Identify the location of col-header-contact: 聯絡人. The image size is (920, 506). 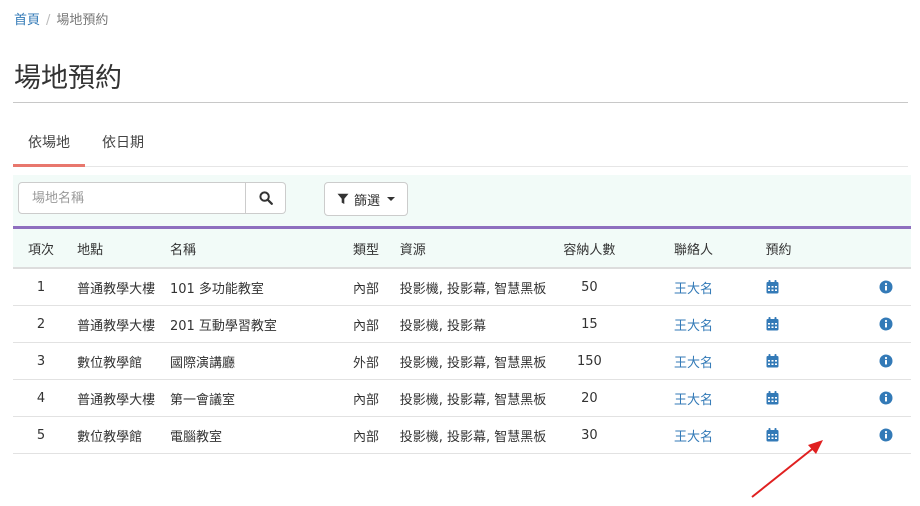
(688, 248).